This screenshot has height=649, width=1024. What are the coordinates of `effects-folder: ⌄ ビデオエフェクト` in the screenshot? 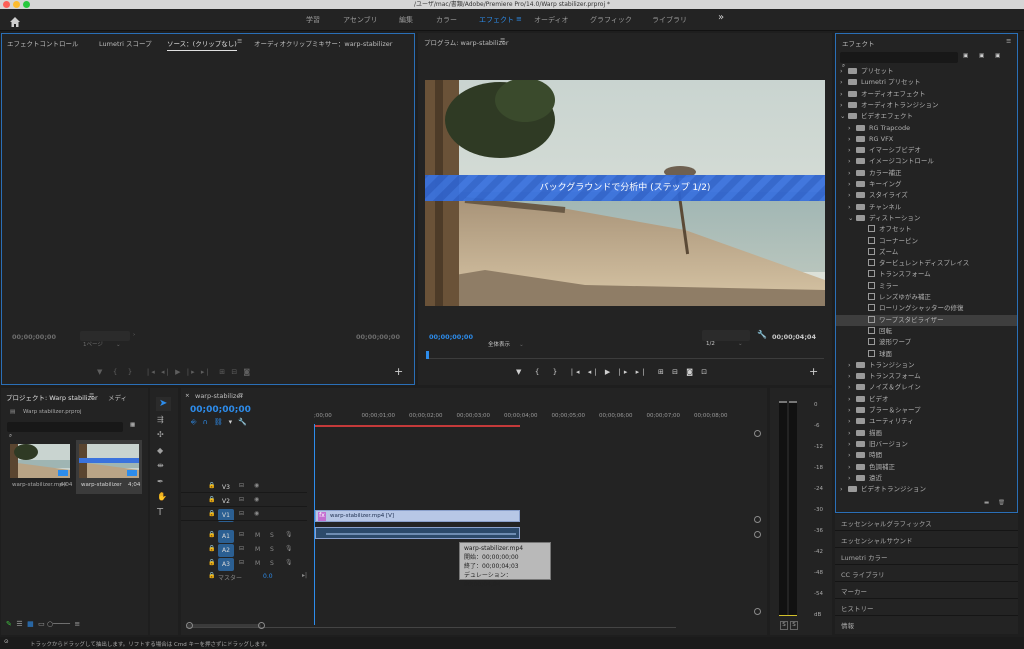 It's located at (926, 116).